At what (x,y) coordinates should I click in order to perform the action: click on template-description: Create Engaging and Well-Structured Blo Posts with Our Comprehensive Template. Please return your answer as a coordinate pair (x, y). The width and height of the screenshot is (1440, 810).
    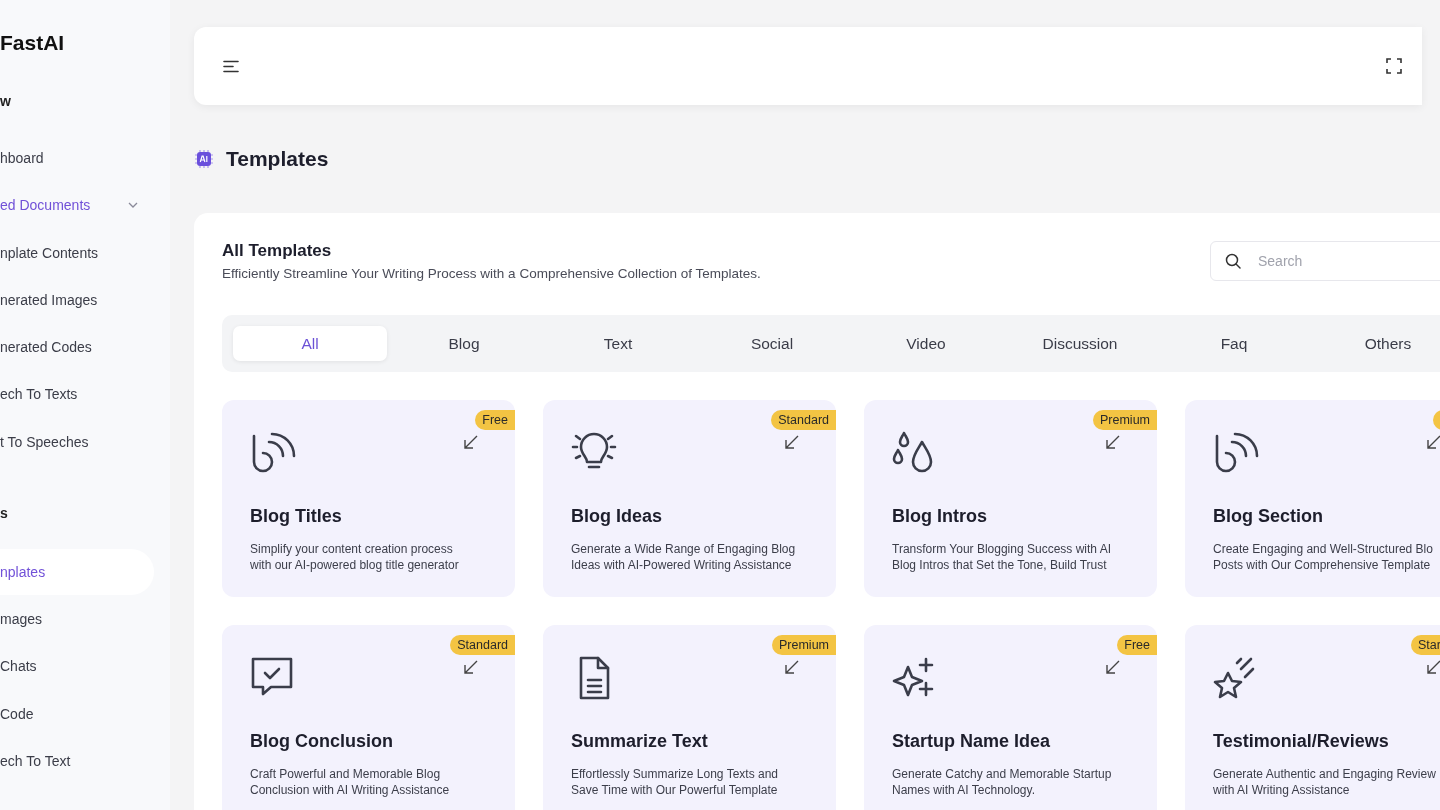
    Looking at the image, I should click on (1323, 557).